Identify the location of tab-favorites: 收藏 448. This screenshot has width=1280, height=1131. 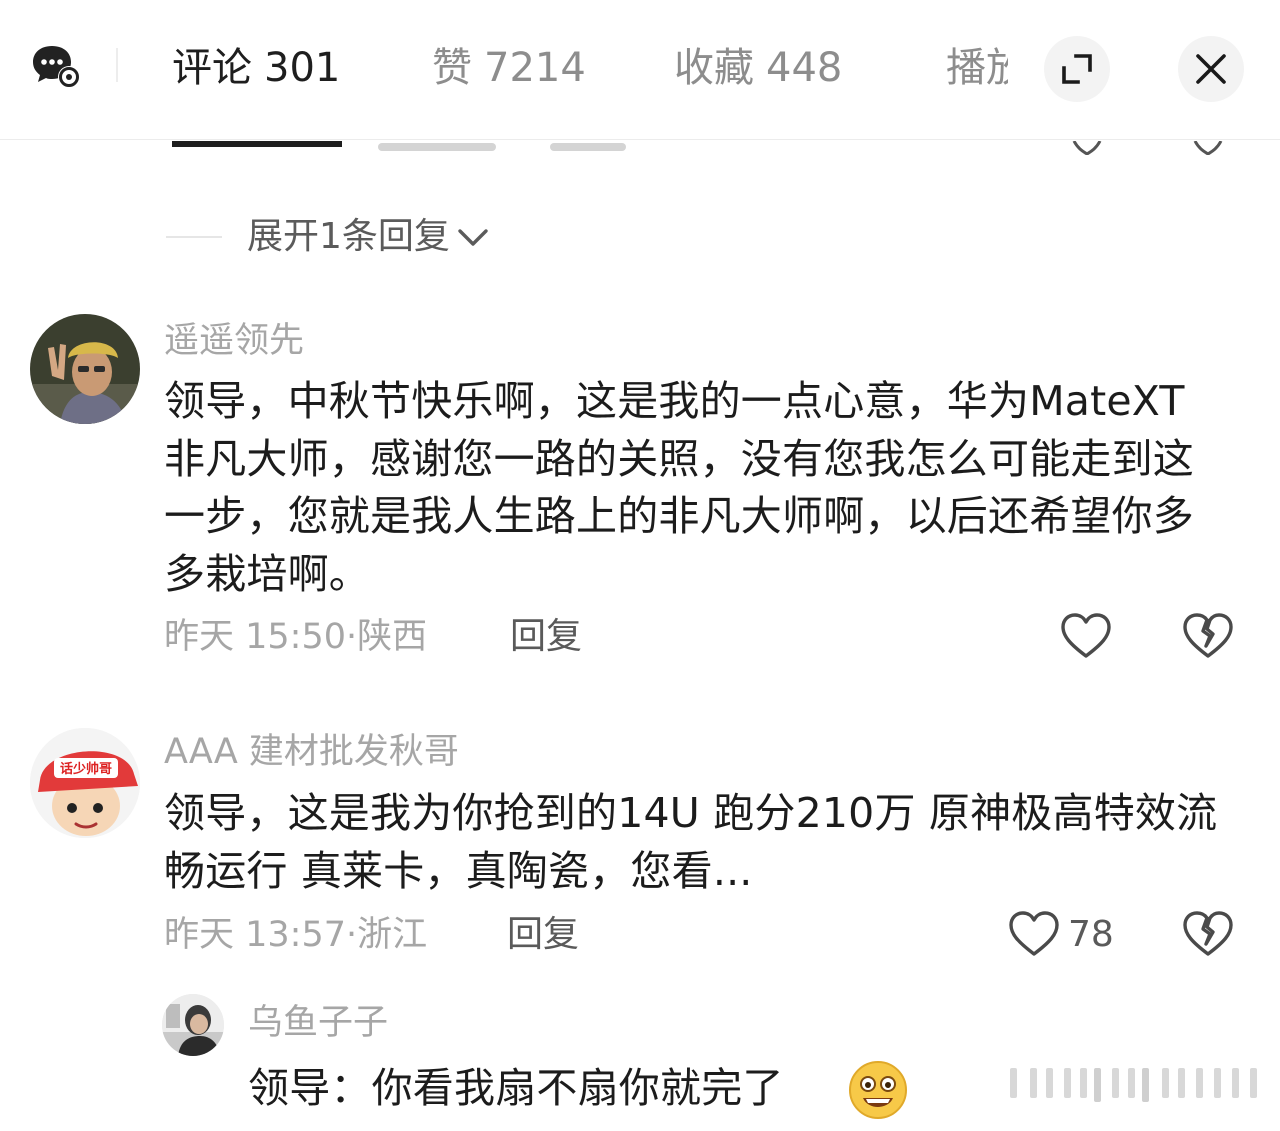
(758, 68).